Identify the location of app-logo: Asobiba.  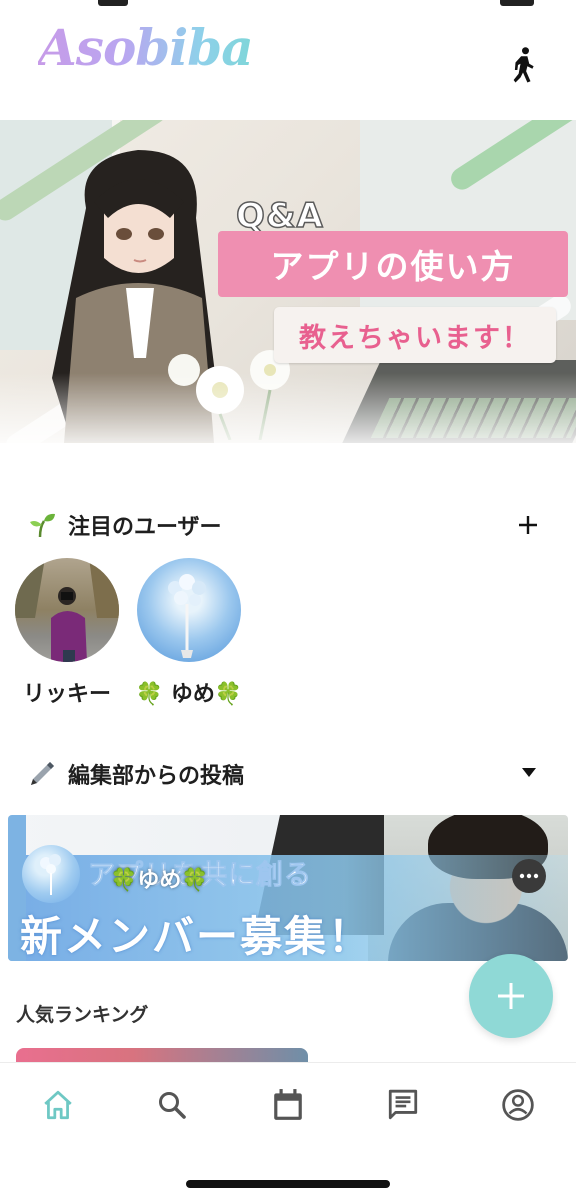
(146, 47).